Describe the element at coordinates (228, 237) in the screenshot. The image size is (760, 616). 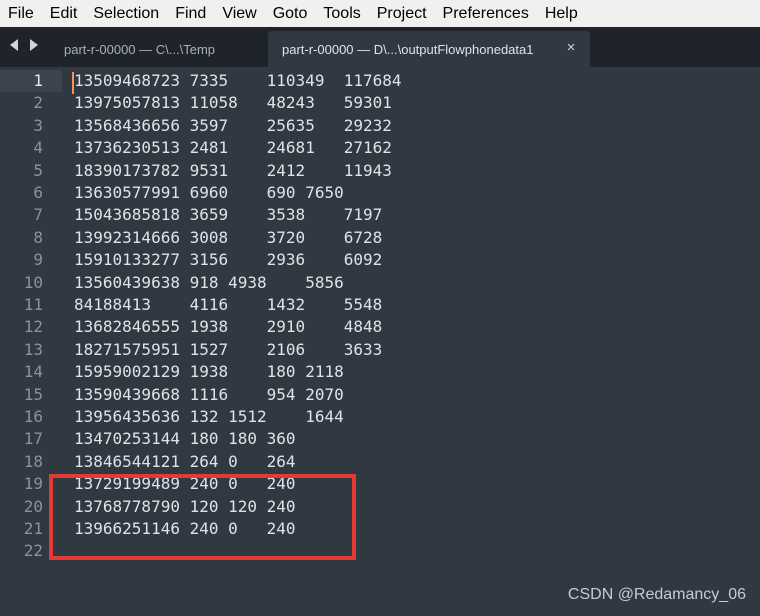
I see `code-line: 13992314666 3008 3720 6728` at that location.